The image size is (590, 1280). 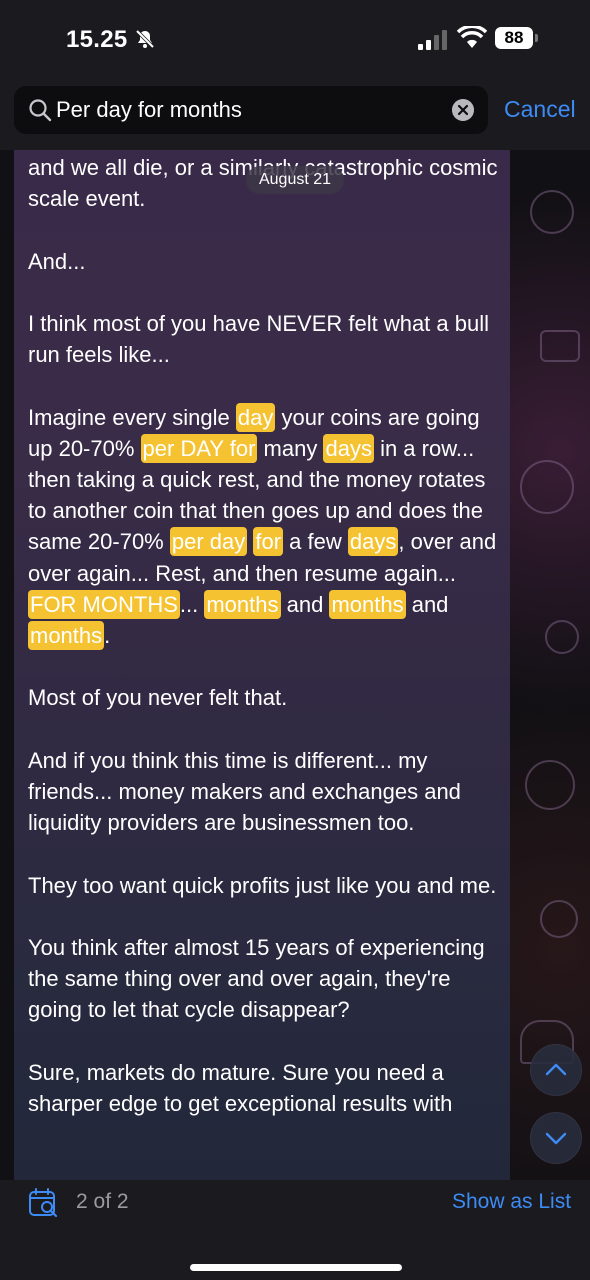 I want to click on clear-icon, so click(x=463, y=110).